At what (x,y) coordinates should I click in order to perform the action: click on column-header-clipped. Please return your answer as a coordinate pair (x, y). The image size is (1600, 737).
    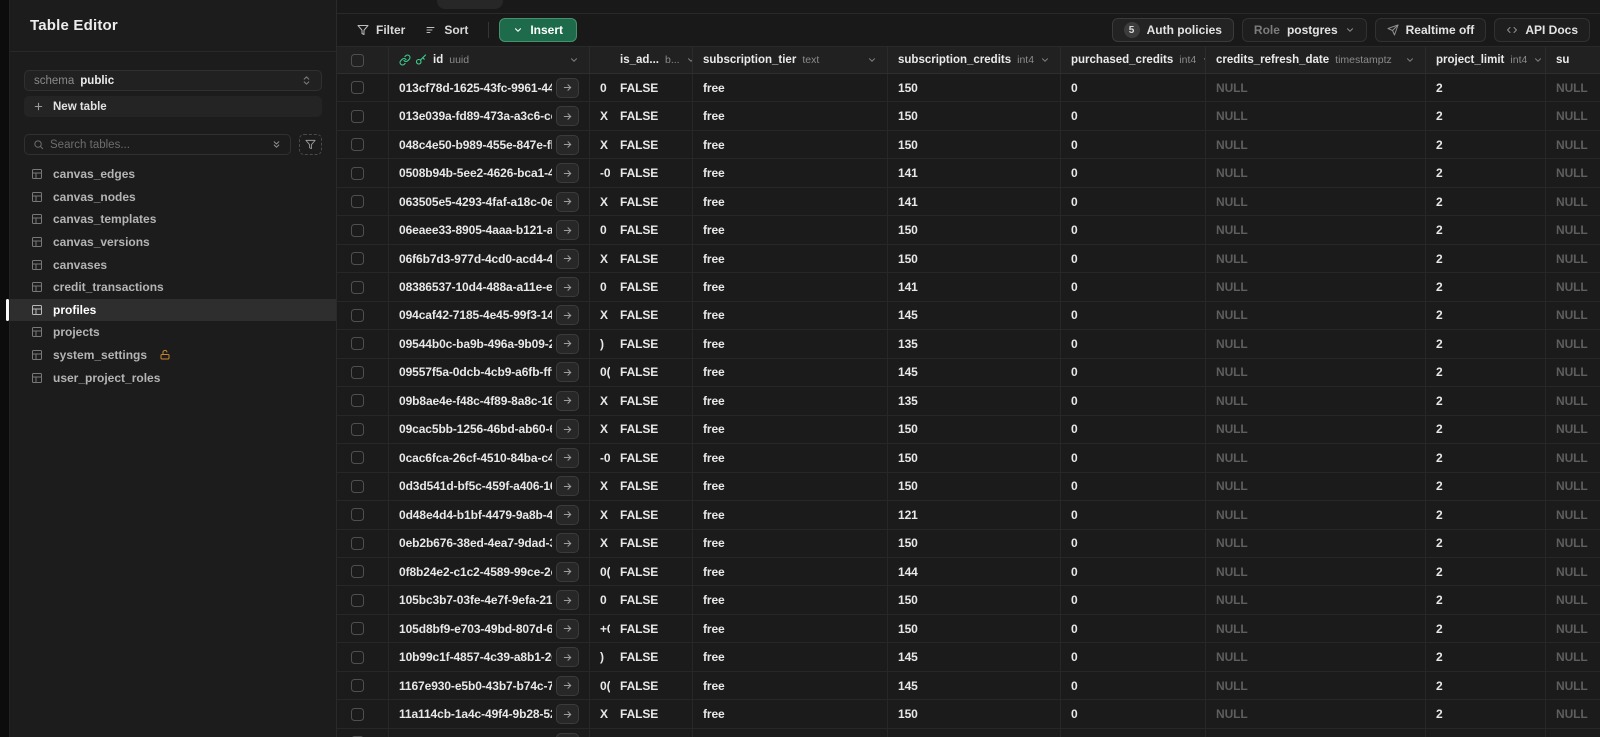
    Looking at the image, I should click on (600, 60).